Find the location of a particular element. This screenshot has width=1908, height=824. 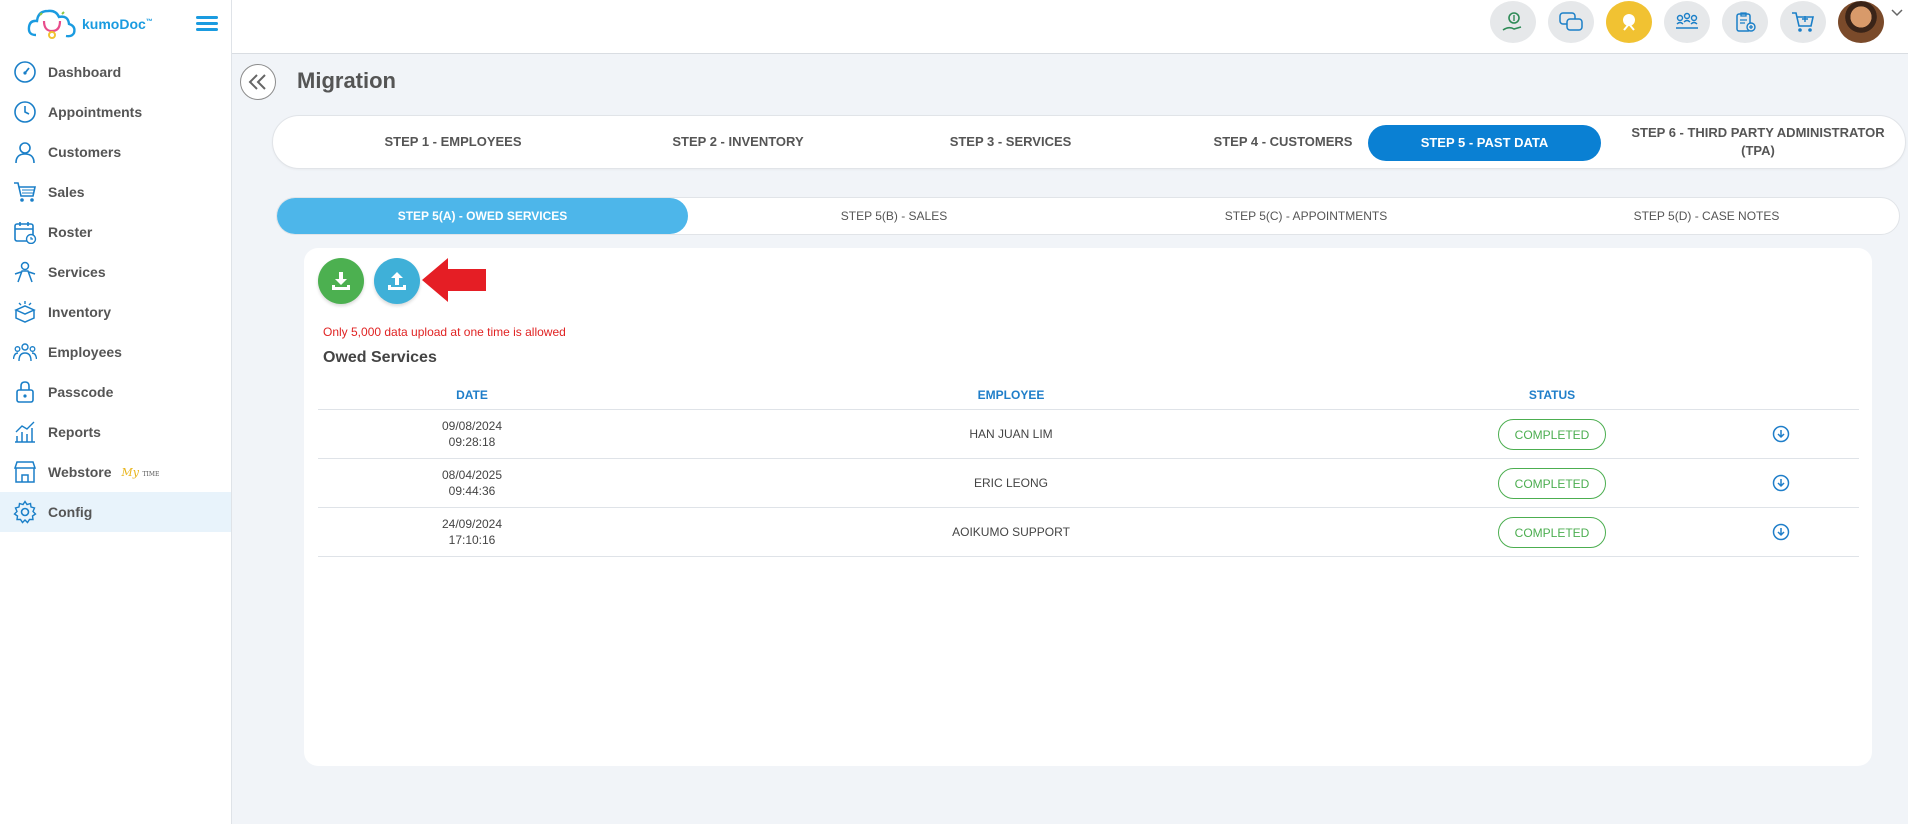

calendar-icon is located at coordinates (25, 232).